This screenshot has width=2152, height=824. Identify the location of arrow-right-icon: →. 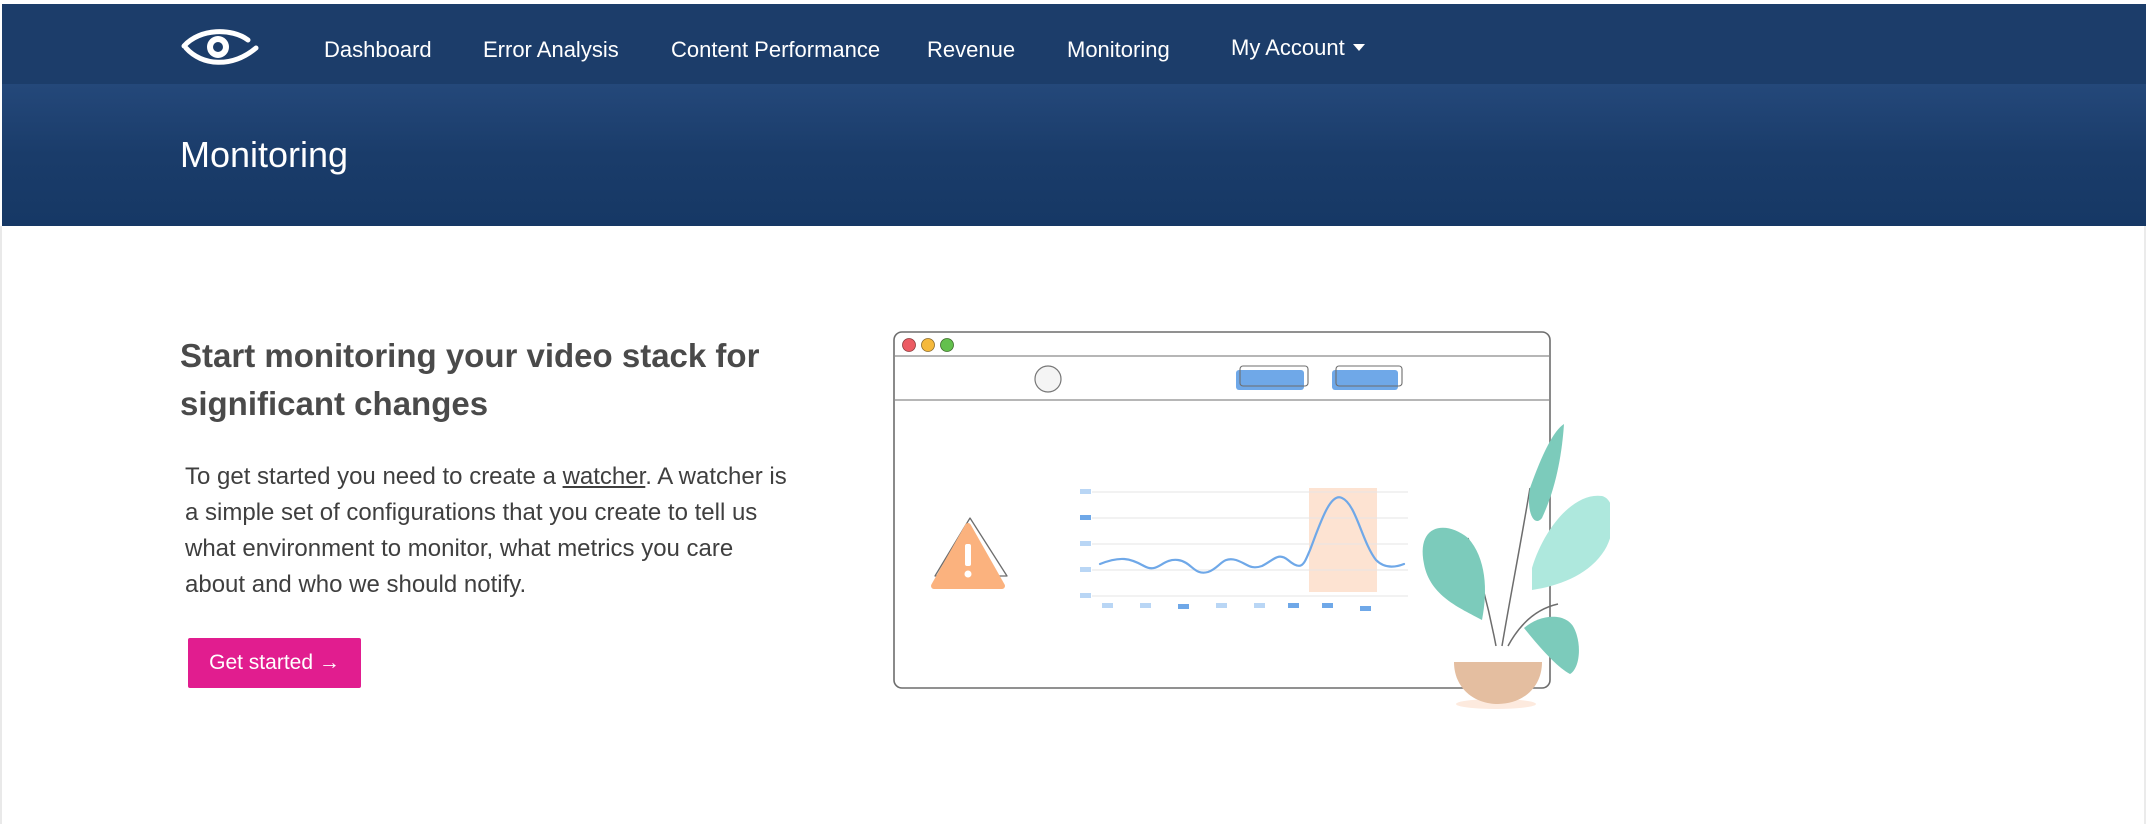
(329, 662).